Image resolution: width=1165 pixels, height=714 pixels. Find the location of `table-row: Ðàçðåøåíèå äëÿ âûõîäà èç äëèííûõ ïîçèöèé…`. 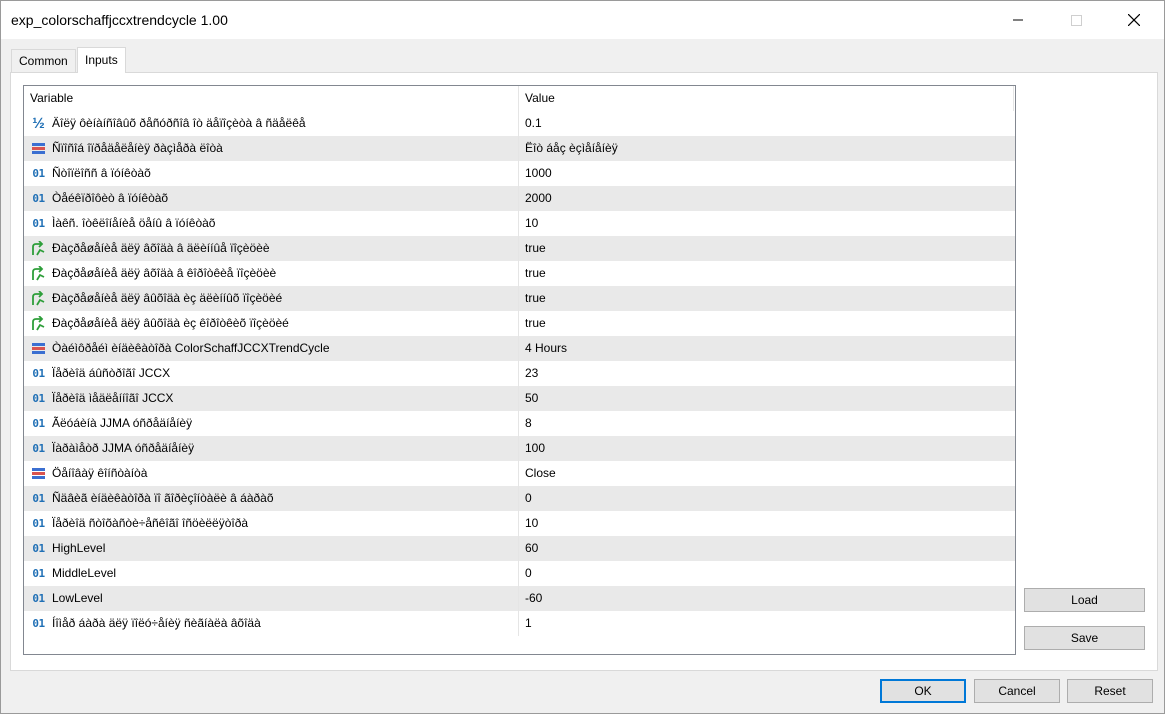

table-row: Ðàçðåøåíèå äëÿ âûõîäà èç äëèííûõ ïîçèöèé… is located at coordinates (519, 298).